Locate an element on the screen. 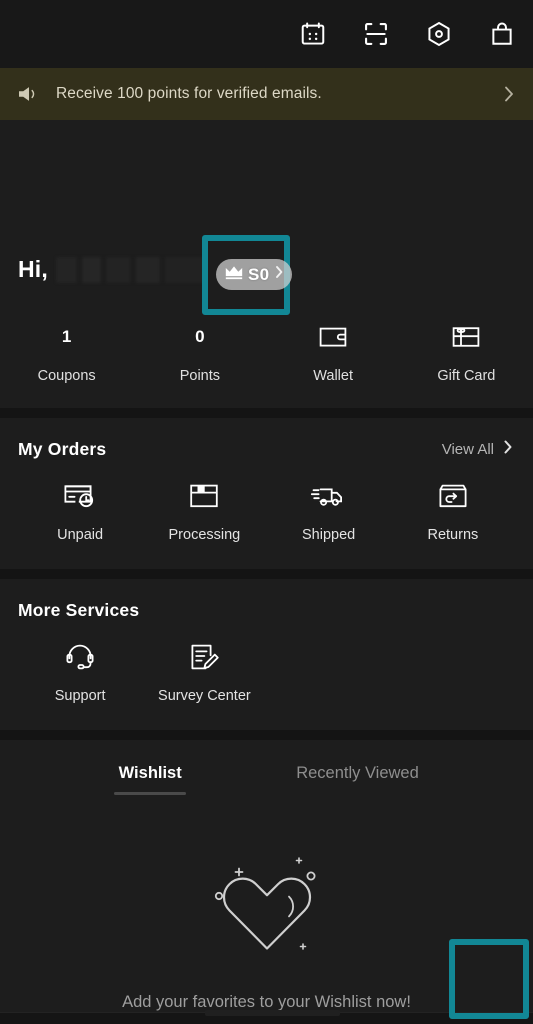 The height and width of the screenshot is (1024, 533). level-badge: S0 is located at coordinates (254, 274).